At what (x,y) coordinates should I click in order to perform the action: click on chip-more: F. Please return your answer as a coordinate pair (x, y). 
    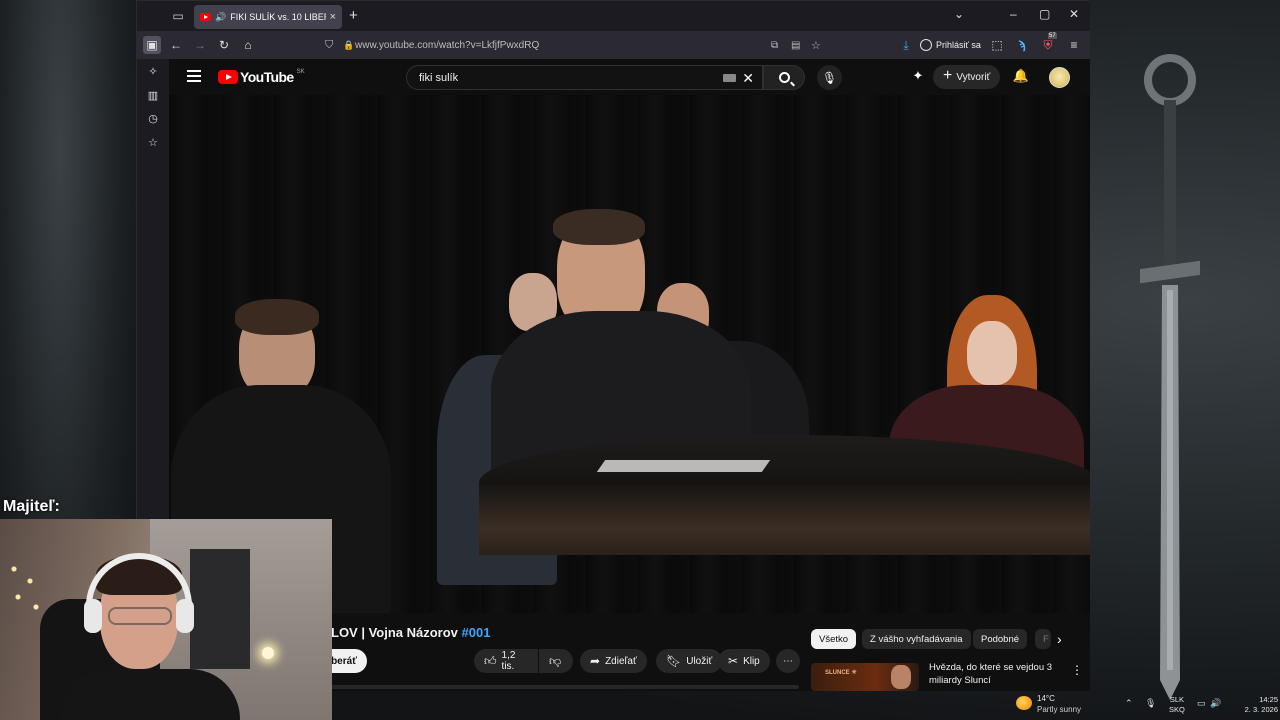
    Looking at the image, I should click on (1043, 639).